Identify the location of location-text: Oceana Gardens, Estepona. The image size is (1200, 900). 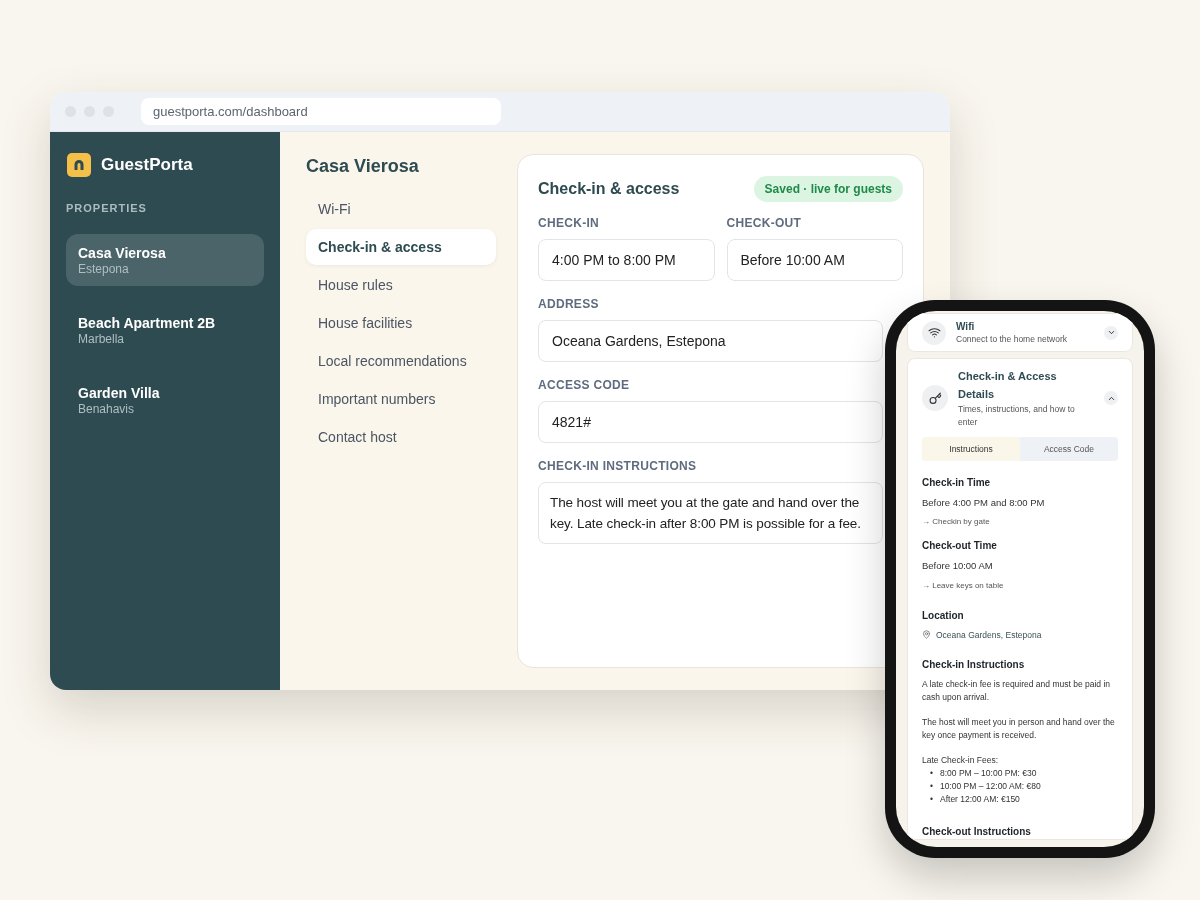
(989, 635).